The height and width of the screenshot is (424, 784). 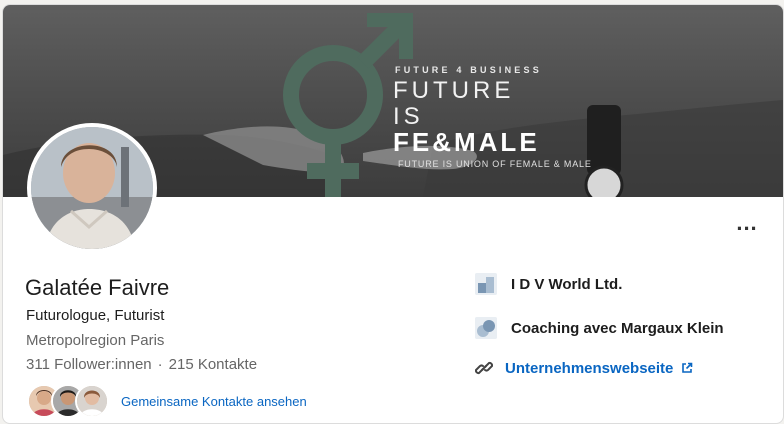 What do you see at coordinates (454, 90) in the screenshot?
I see `banner-title-line1: FUTURE` at bounding box center [454, 90].